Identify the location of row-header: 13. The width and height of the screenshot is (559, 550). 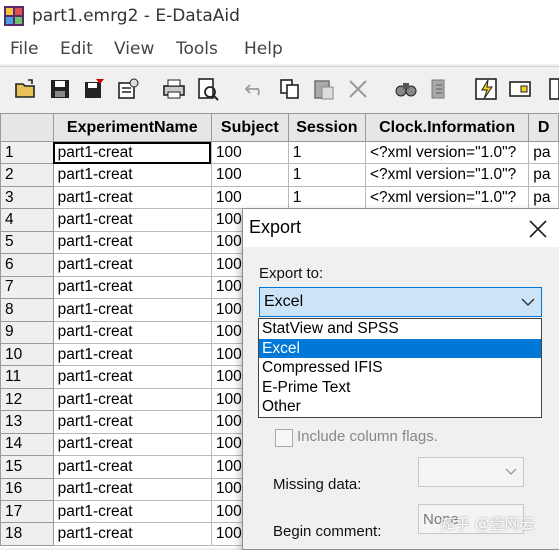
(27, 422).